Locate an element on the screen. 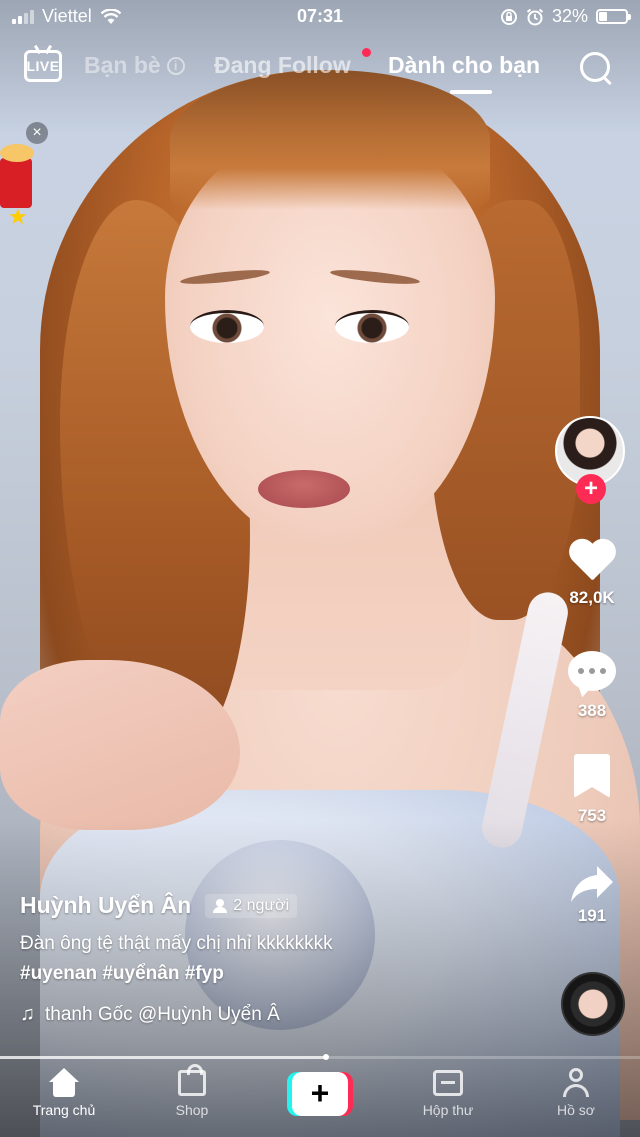  top-nav: LIVE Bạn bè i Đang Follow Dành cho bạn is located at coordinates (320, 69).